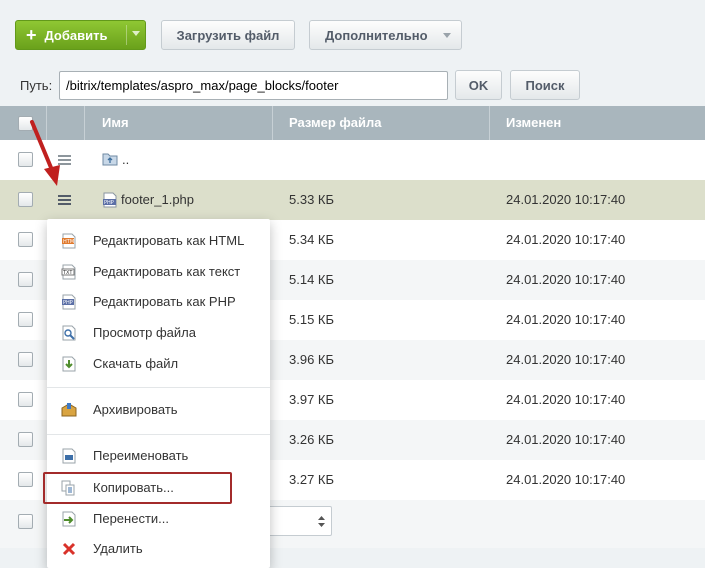 The image size is (705, 568). Describe the element at coordinates (533, 123) in the screenshot. I see `column-modified-header: Изменен` at that location.